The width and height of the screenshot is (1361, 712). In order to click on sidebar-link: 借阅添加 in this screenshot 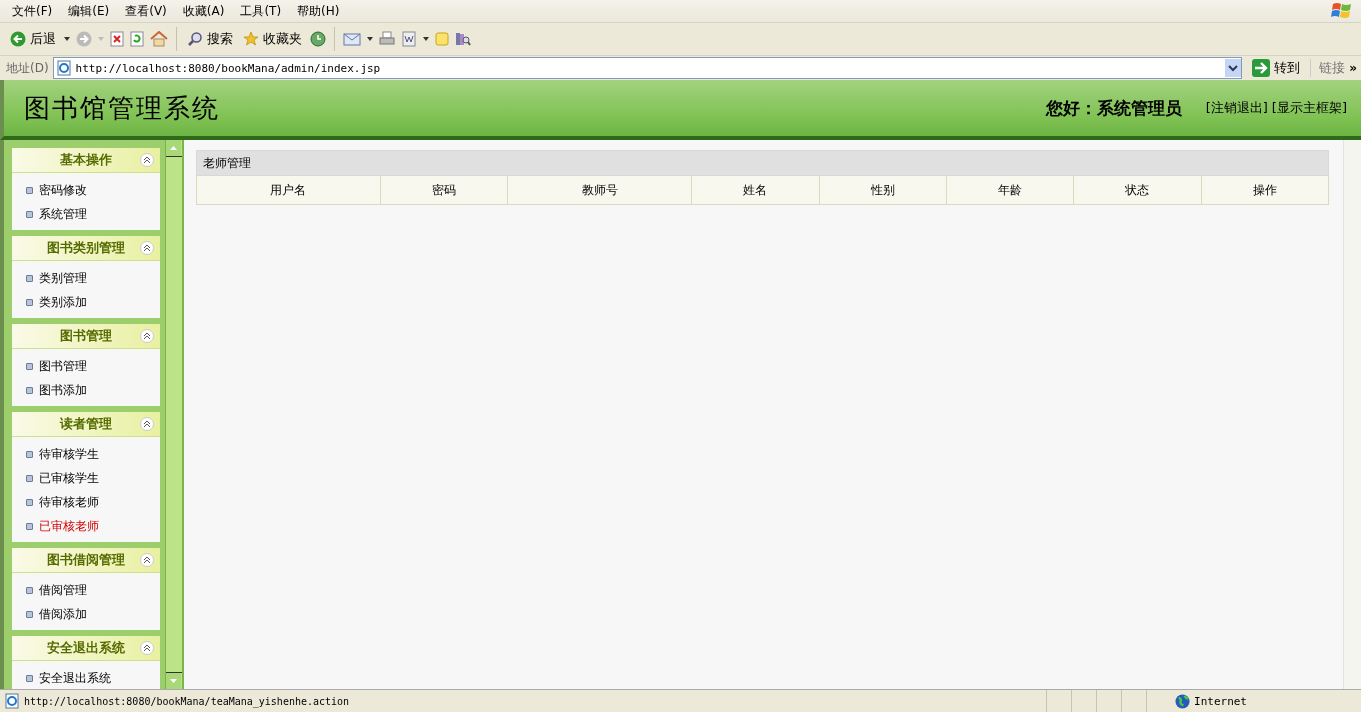, I will do `click(86, 614)`.